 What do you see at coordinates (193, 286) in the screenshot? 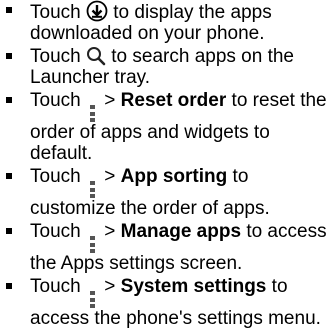
I see `item-bold-label: System settings` at bounding box center [193, 286].